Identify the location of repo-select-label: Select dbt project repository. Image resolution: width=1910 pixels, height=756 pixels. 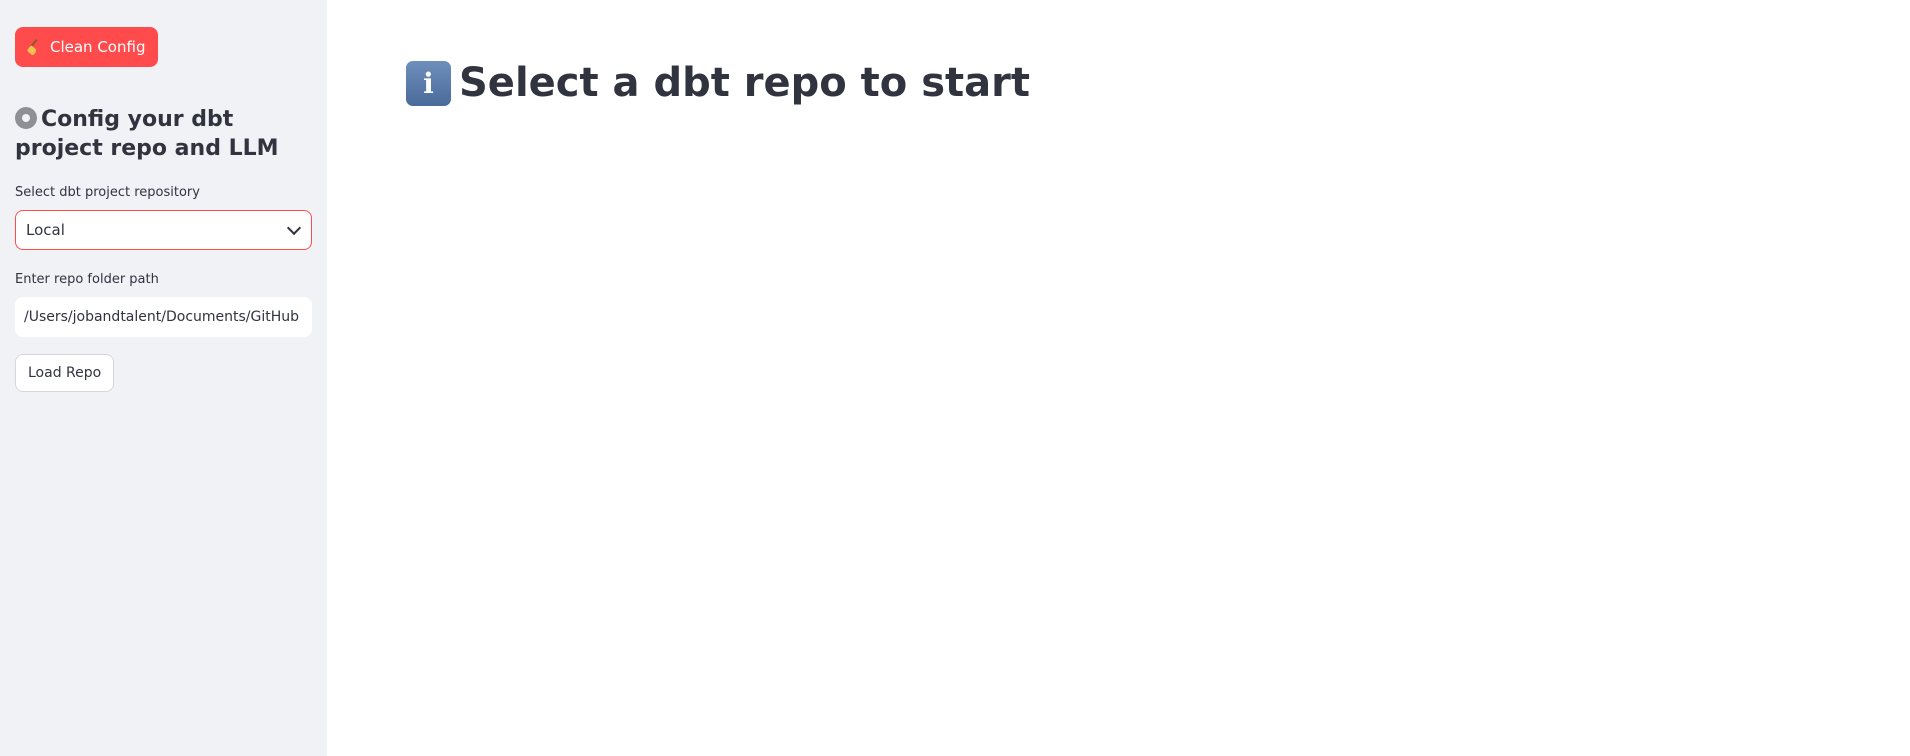
(107, 192).